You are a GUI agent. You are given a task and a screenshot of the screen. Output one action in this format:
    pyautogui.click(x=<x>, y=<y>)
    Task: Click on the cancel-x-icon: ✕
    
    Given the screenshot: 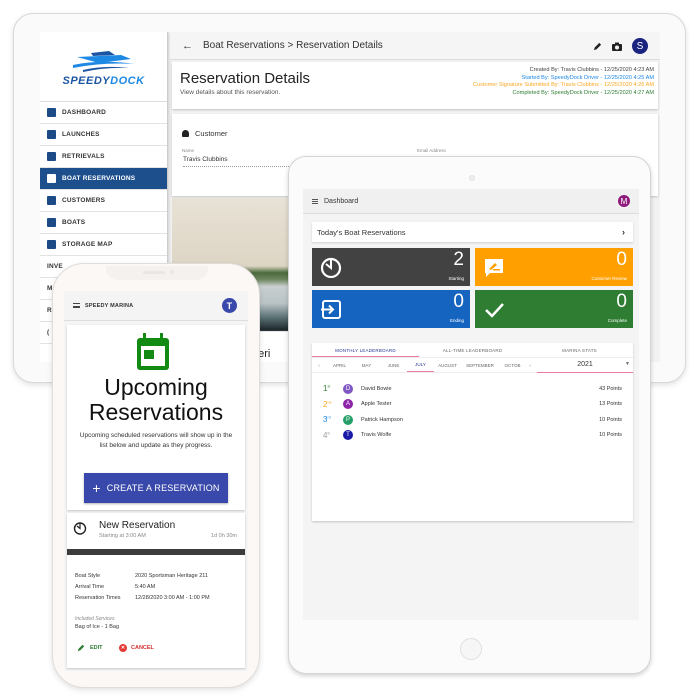 What is the action you would take?
    pyautogui.click(x=123, y=648)
    